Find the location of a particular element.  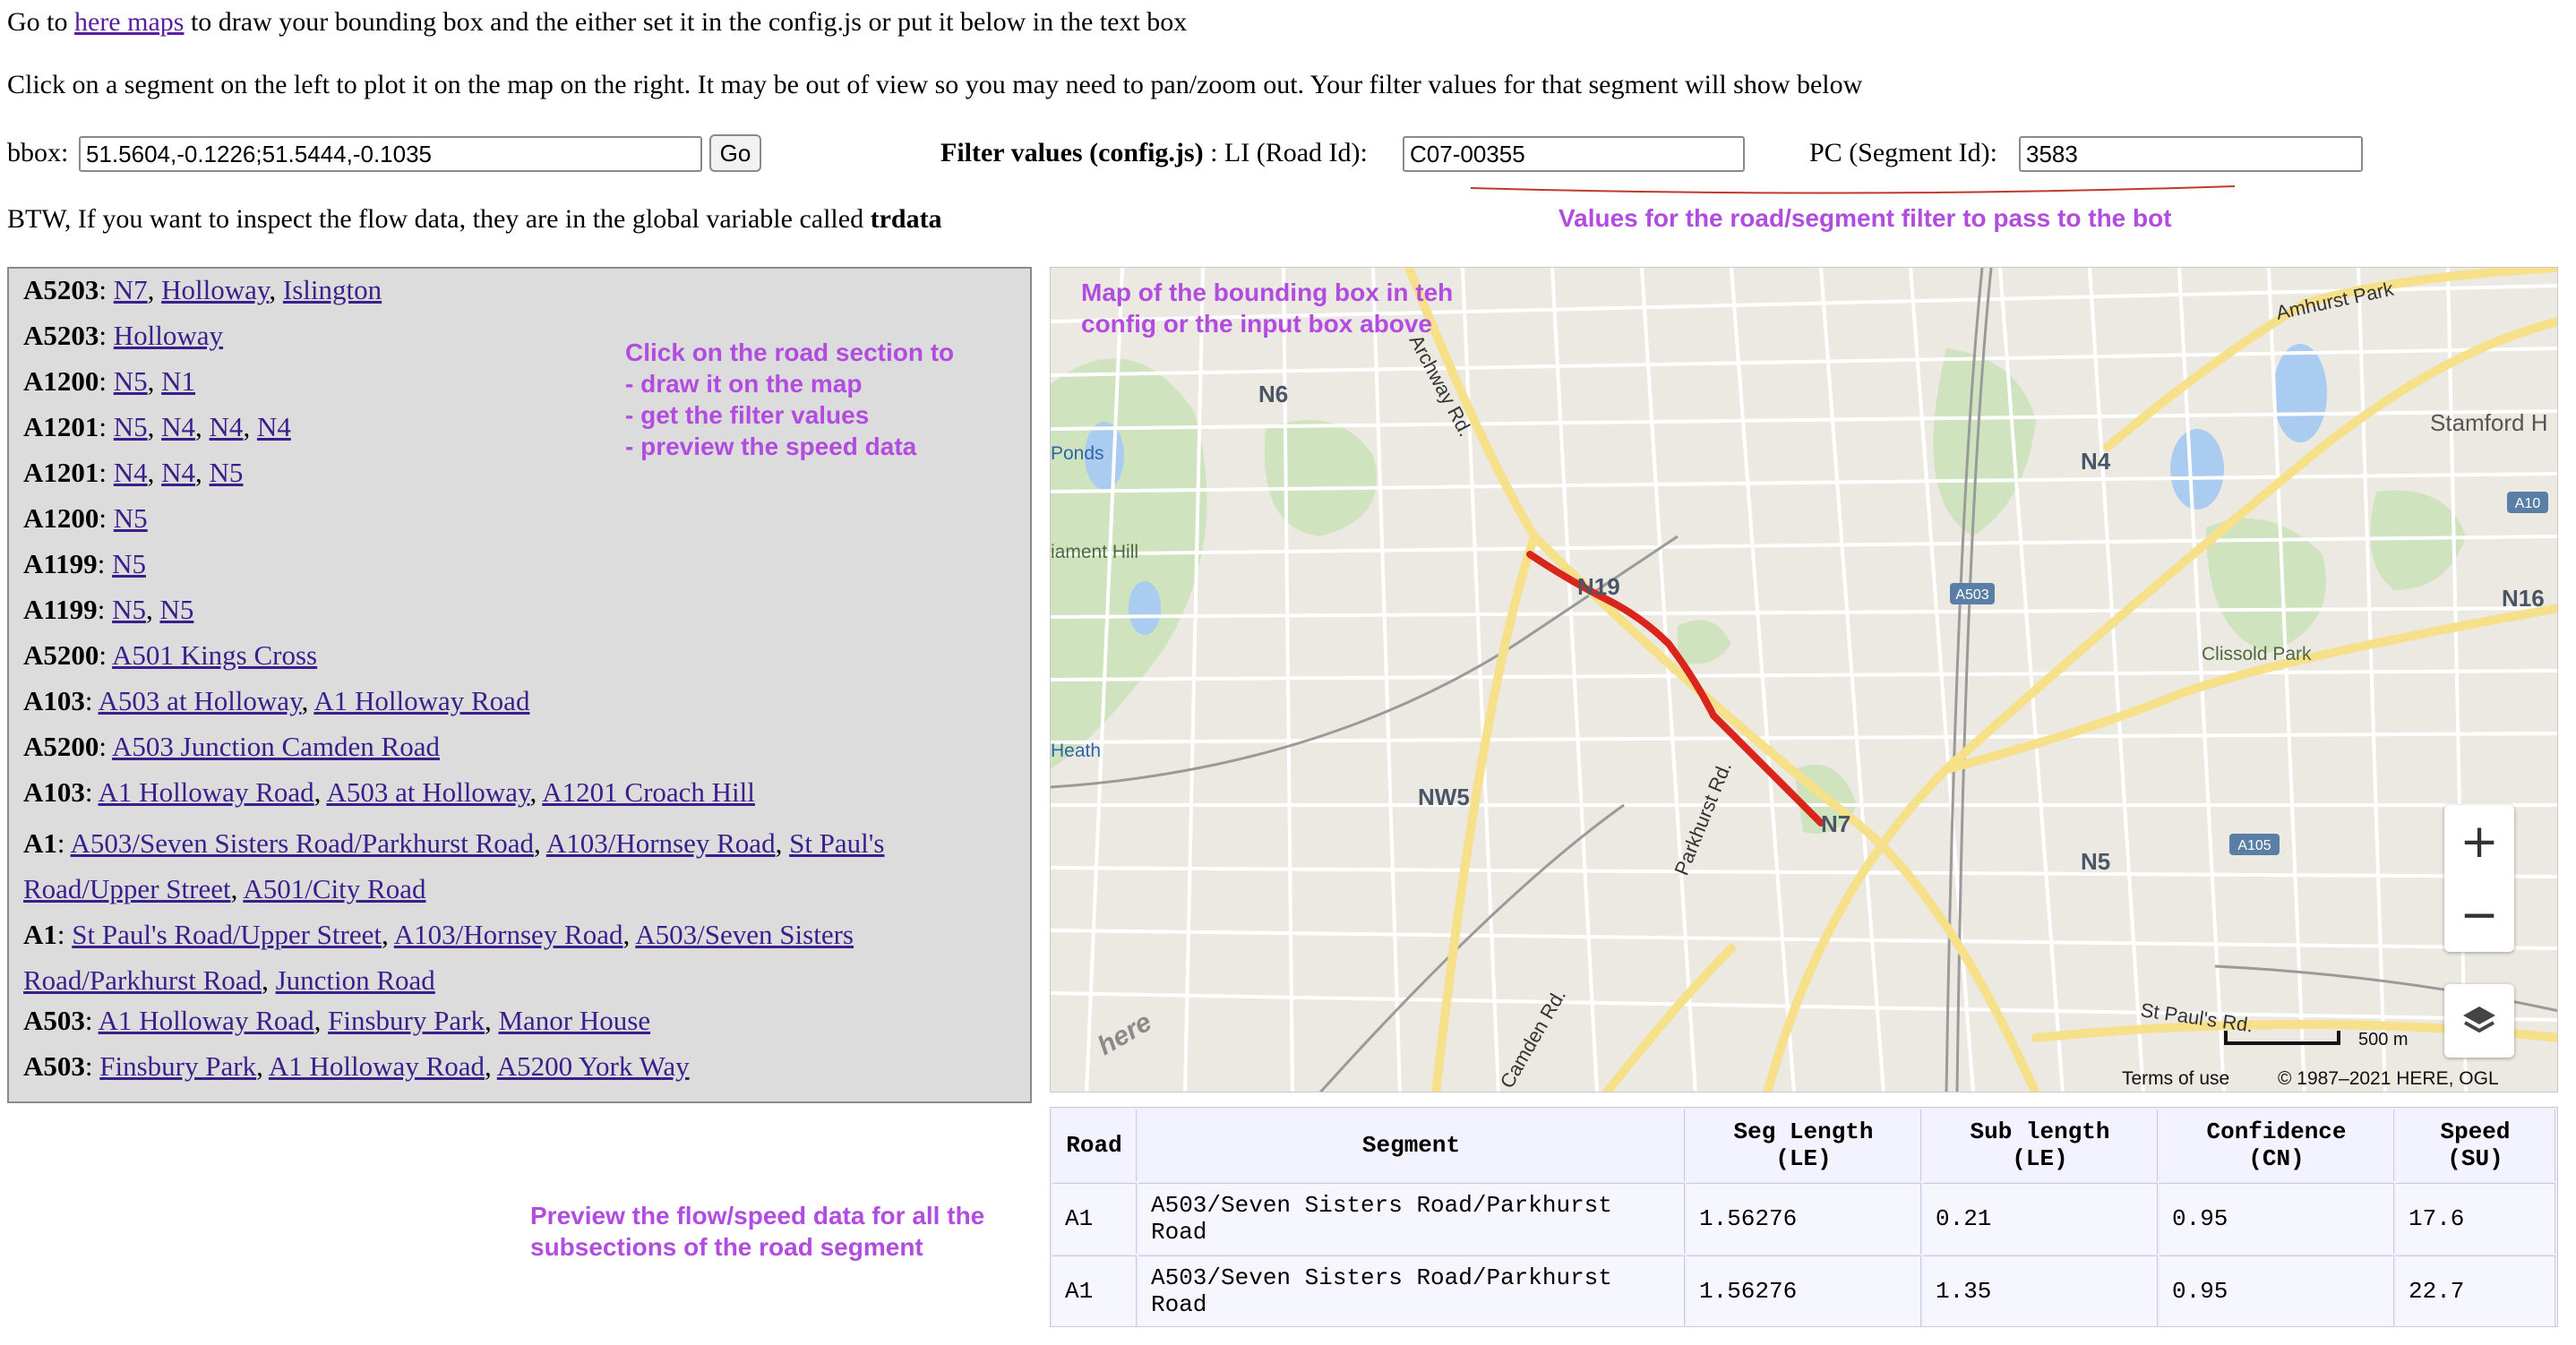

preview-note-line: subsections of the road segment is located at coordinates (726, 1247).